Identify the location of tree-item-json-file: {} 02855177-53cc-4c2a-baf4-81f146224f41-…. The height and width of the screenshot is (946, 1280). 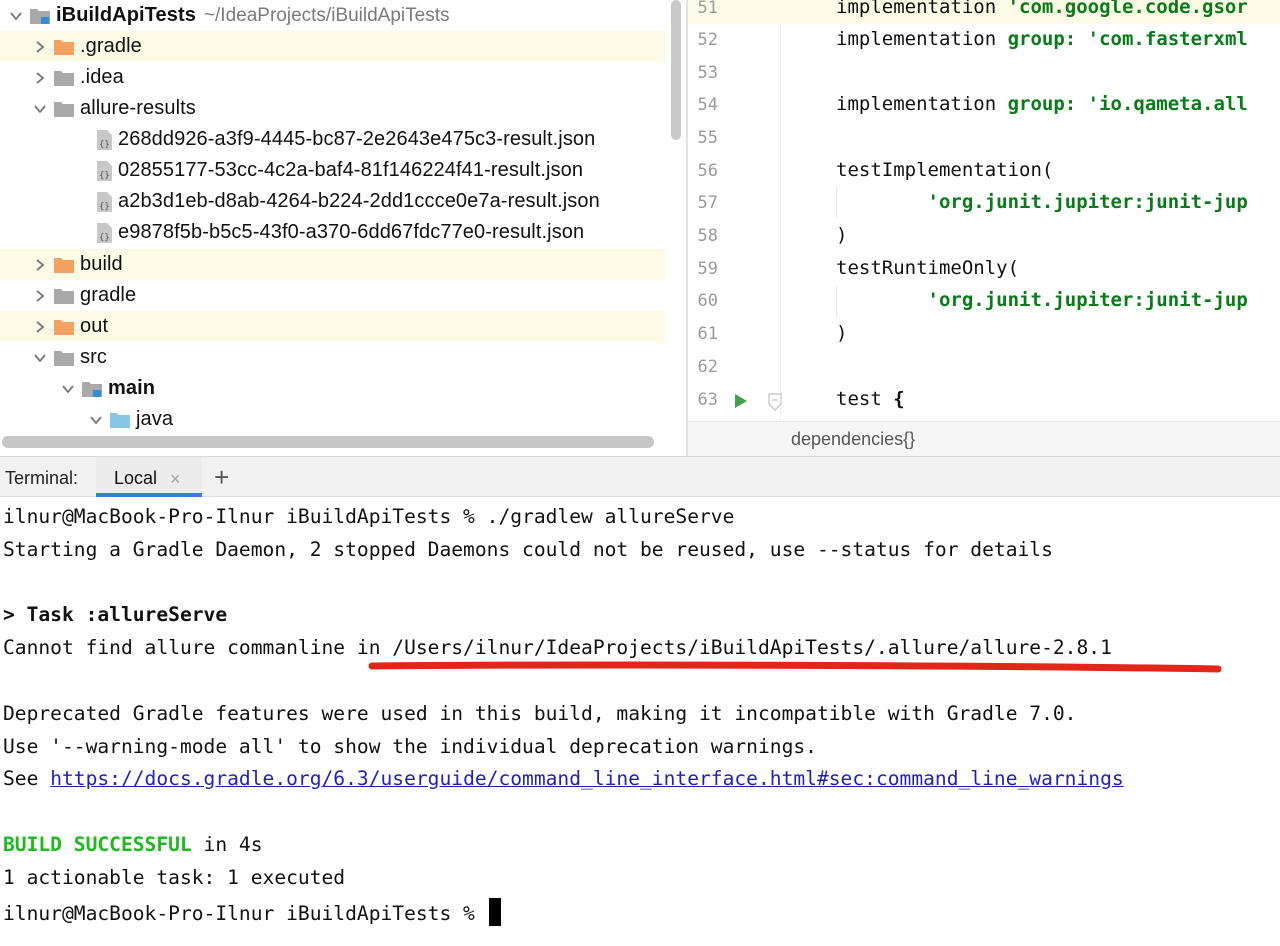
(332, 170).